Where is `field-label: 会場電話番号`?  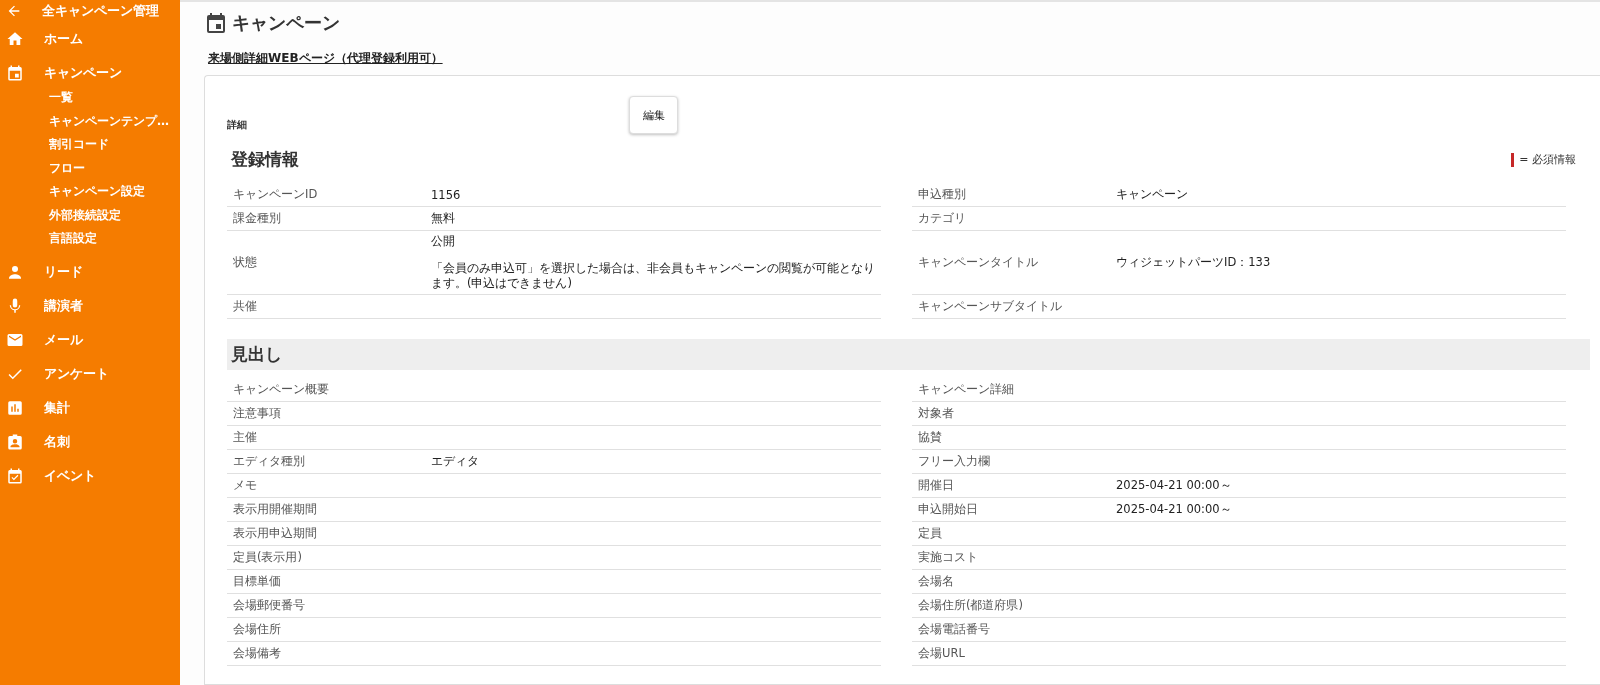 field-label: 会場電話番号 is located at coordinates (954, 629).